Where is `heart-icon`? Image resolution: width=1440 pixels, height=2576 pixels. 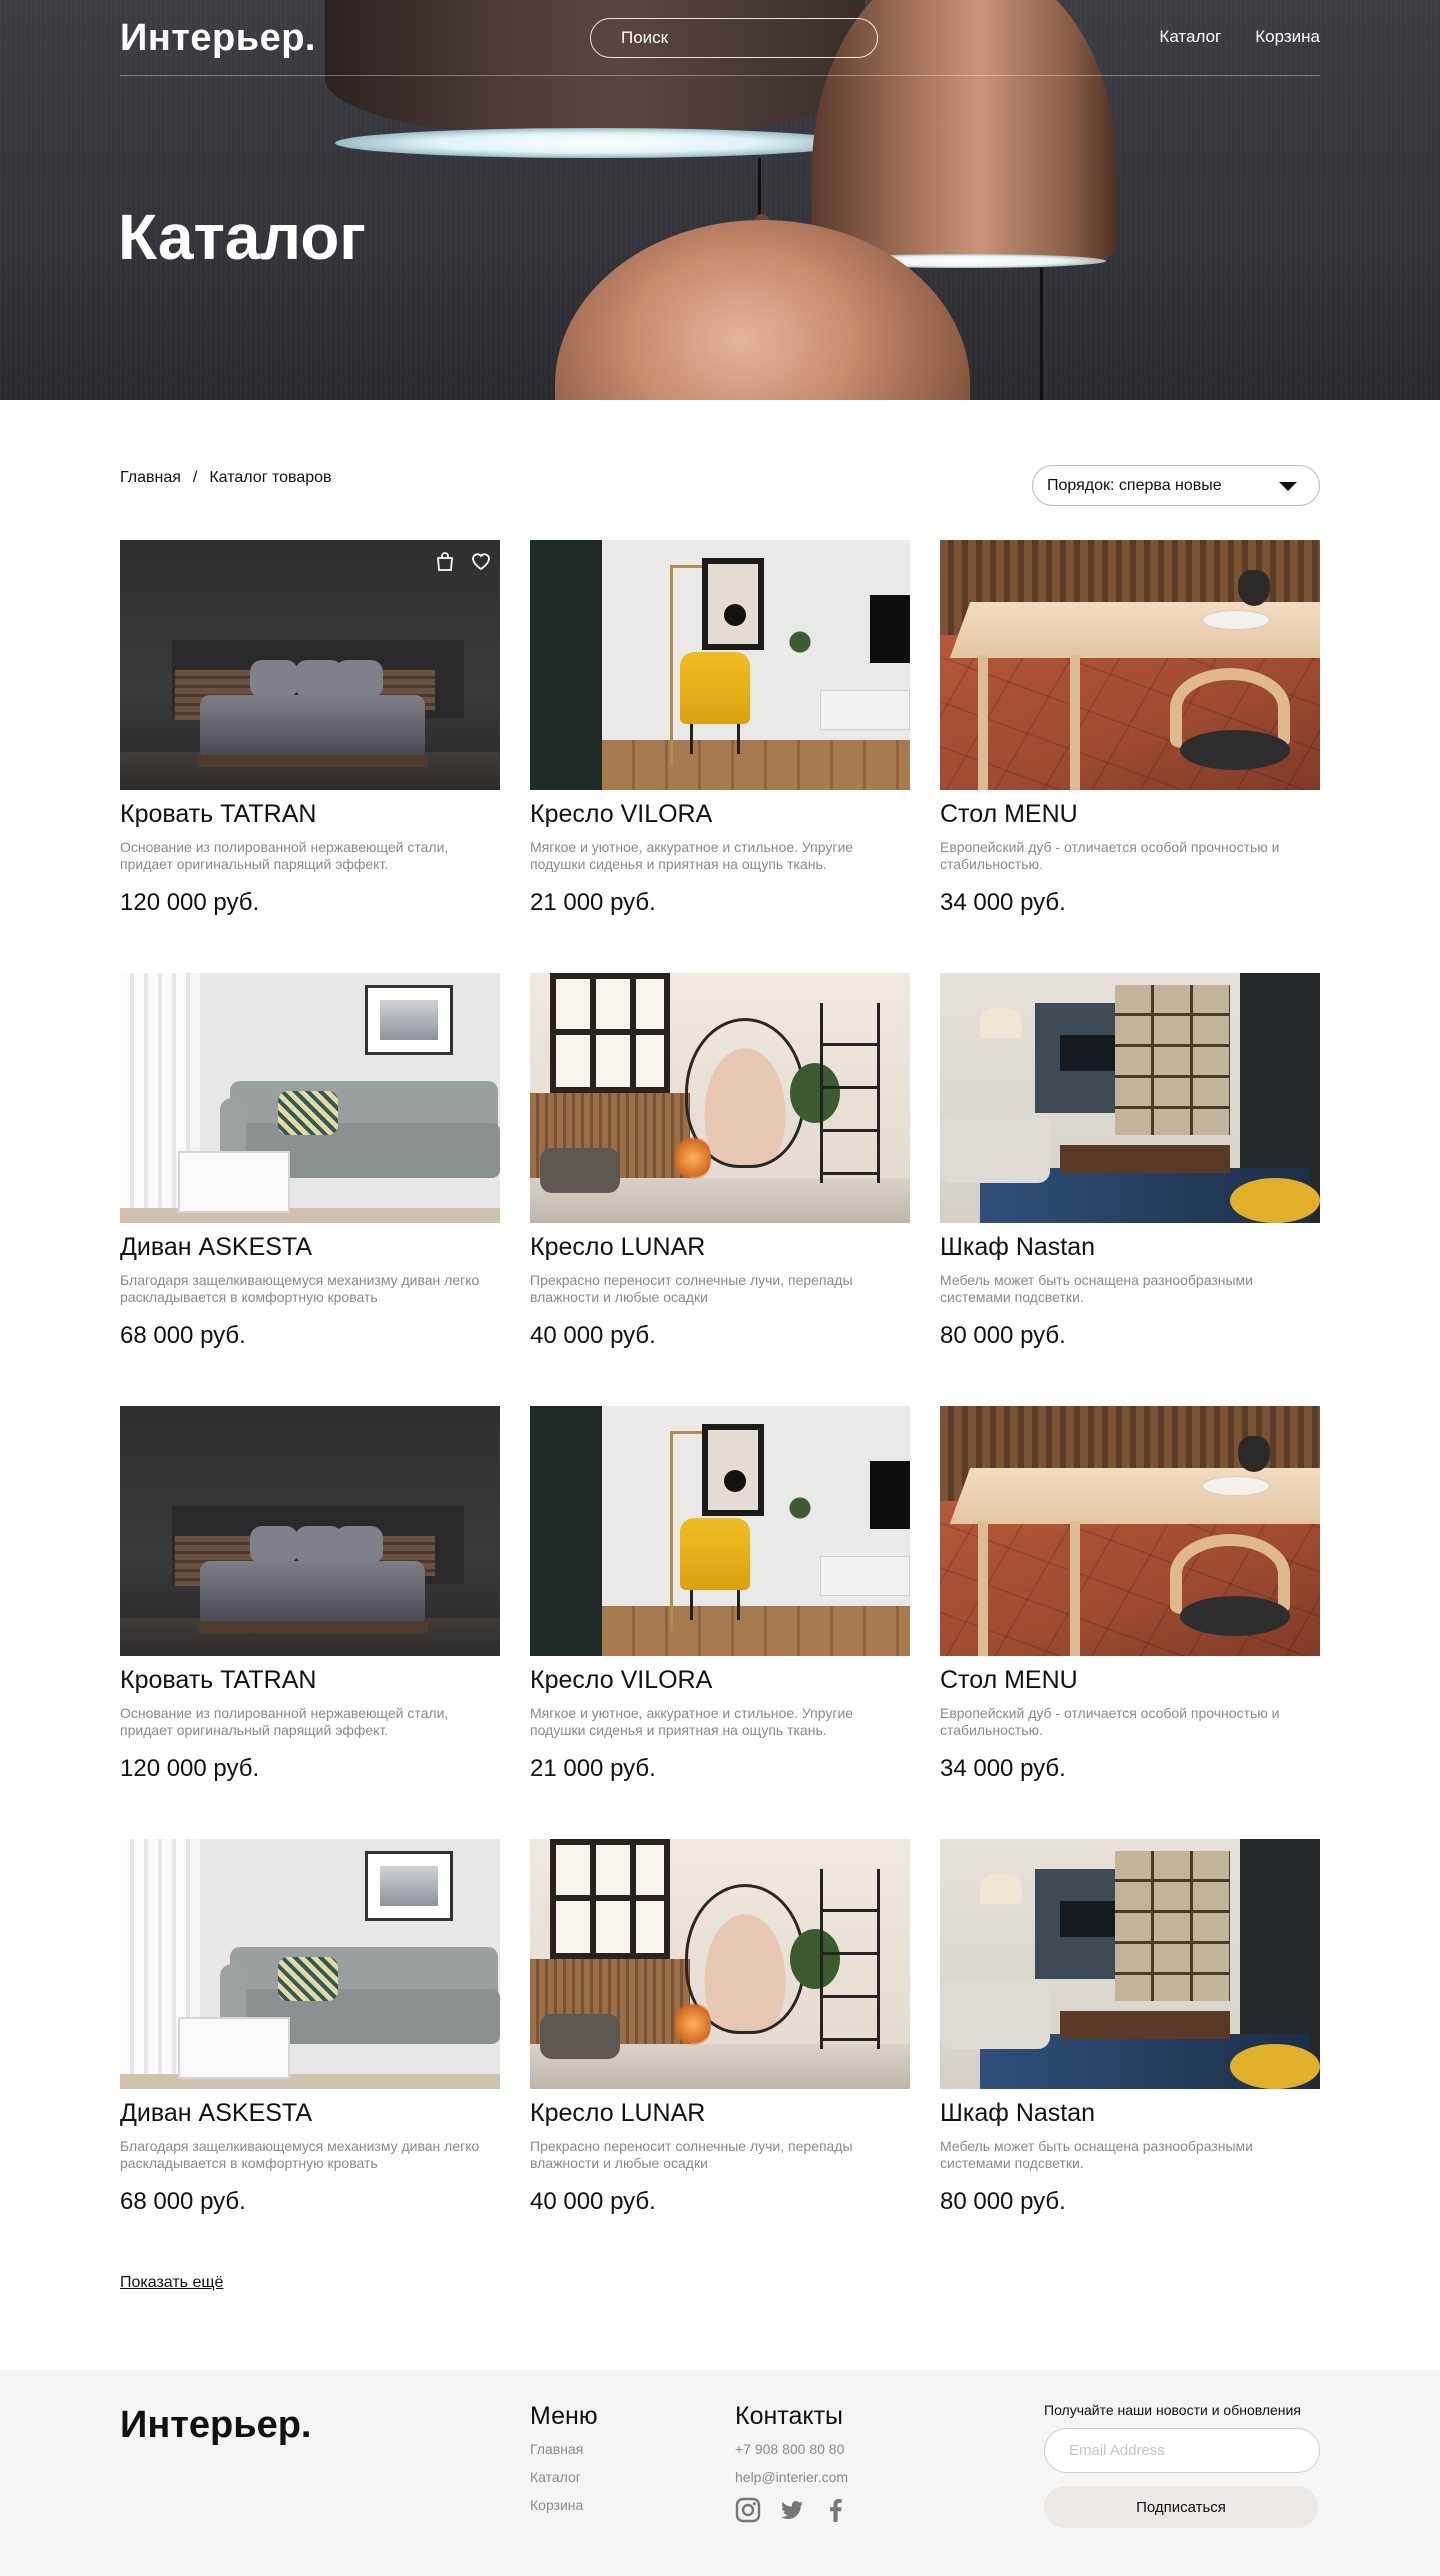
heart-icon is located at coordinates (481, 561).